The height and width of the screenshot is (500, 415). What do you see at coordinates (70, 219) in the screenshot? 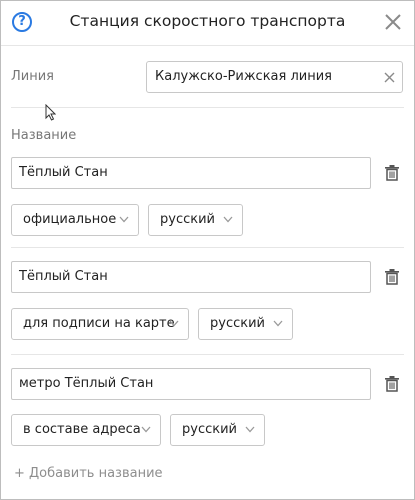
I see `dropdown-value: официальное` at bounding box center [70, 219].